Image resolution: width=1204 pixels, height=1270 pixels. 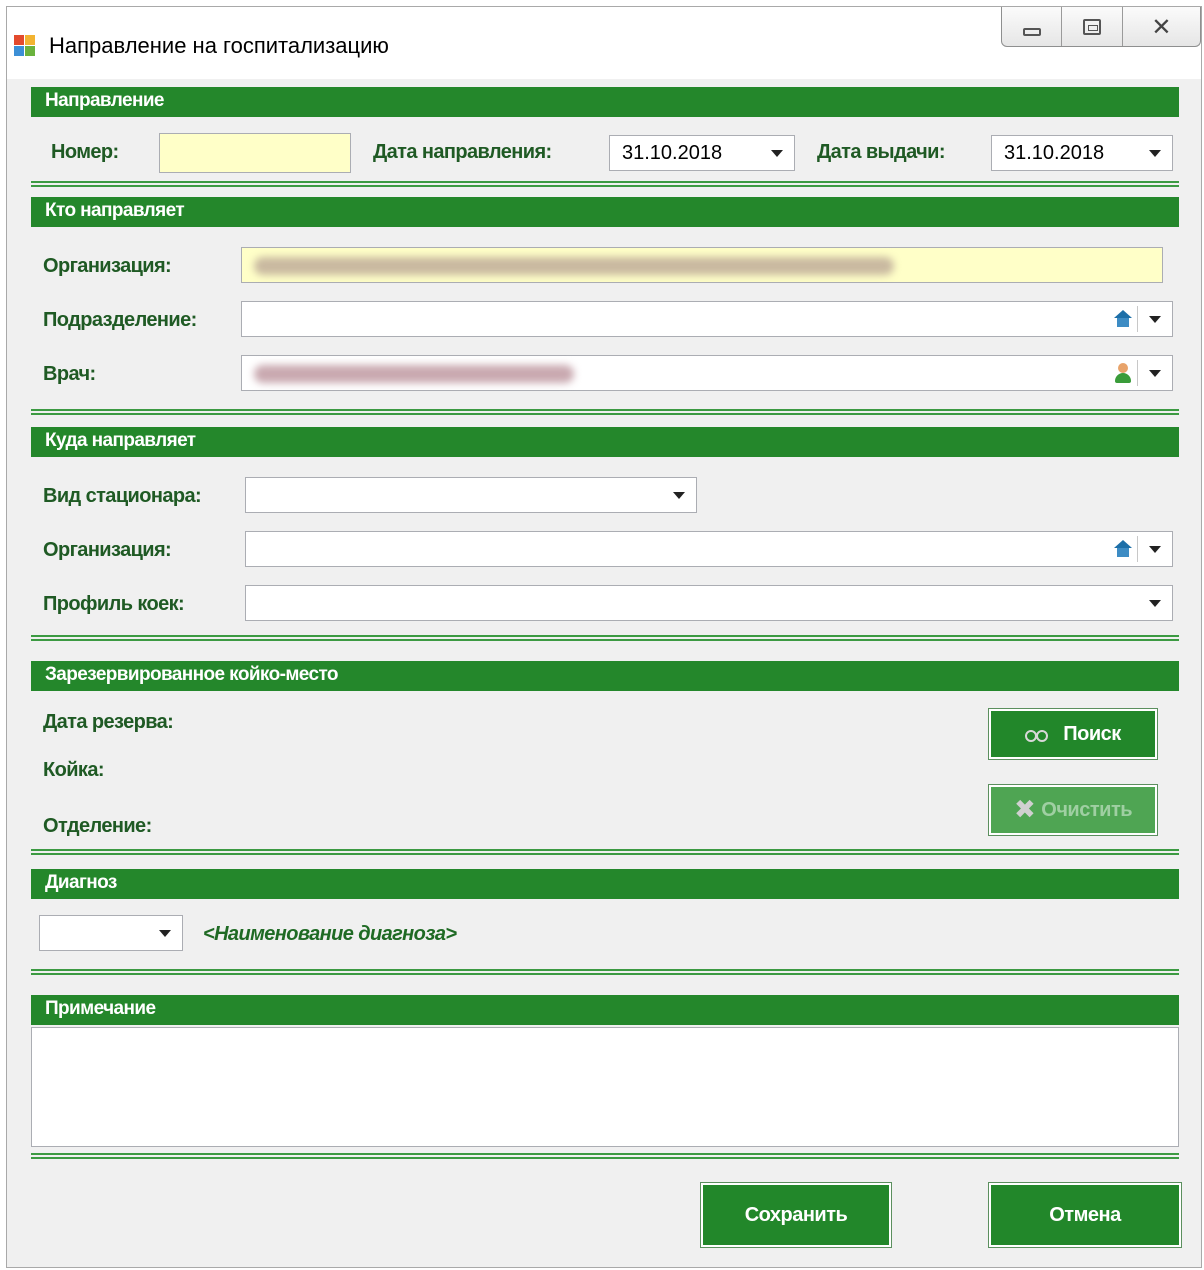 I want to click on subdivision-lookup-button, so click(x=1123, y=319).